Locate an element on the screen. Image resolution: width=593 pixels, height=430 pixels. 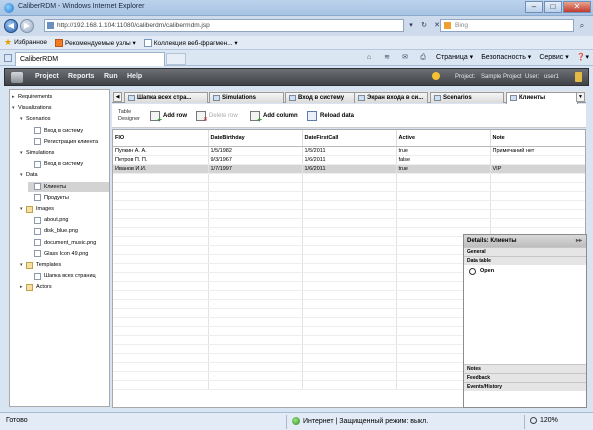
tree-node: Glass Icon 49.png is located at coordinates (58, 254).